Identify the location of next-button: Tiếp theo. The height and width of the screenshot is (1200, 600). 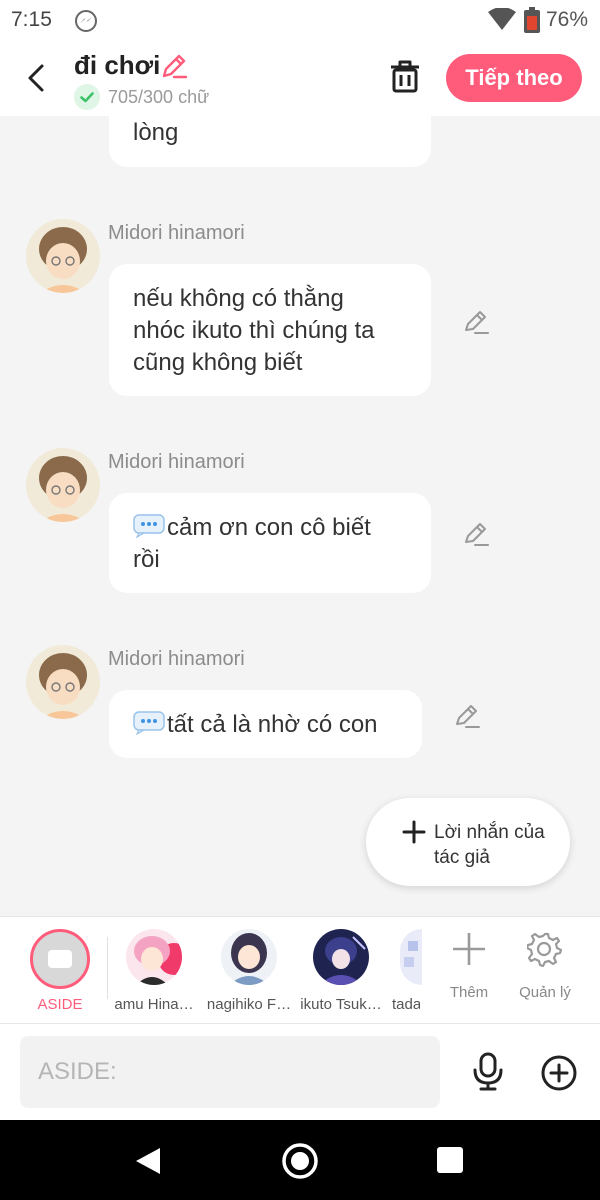
(514, 78).